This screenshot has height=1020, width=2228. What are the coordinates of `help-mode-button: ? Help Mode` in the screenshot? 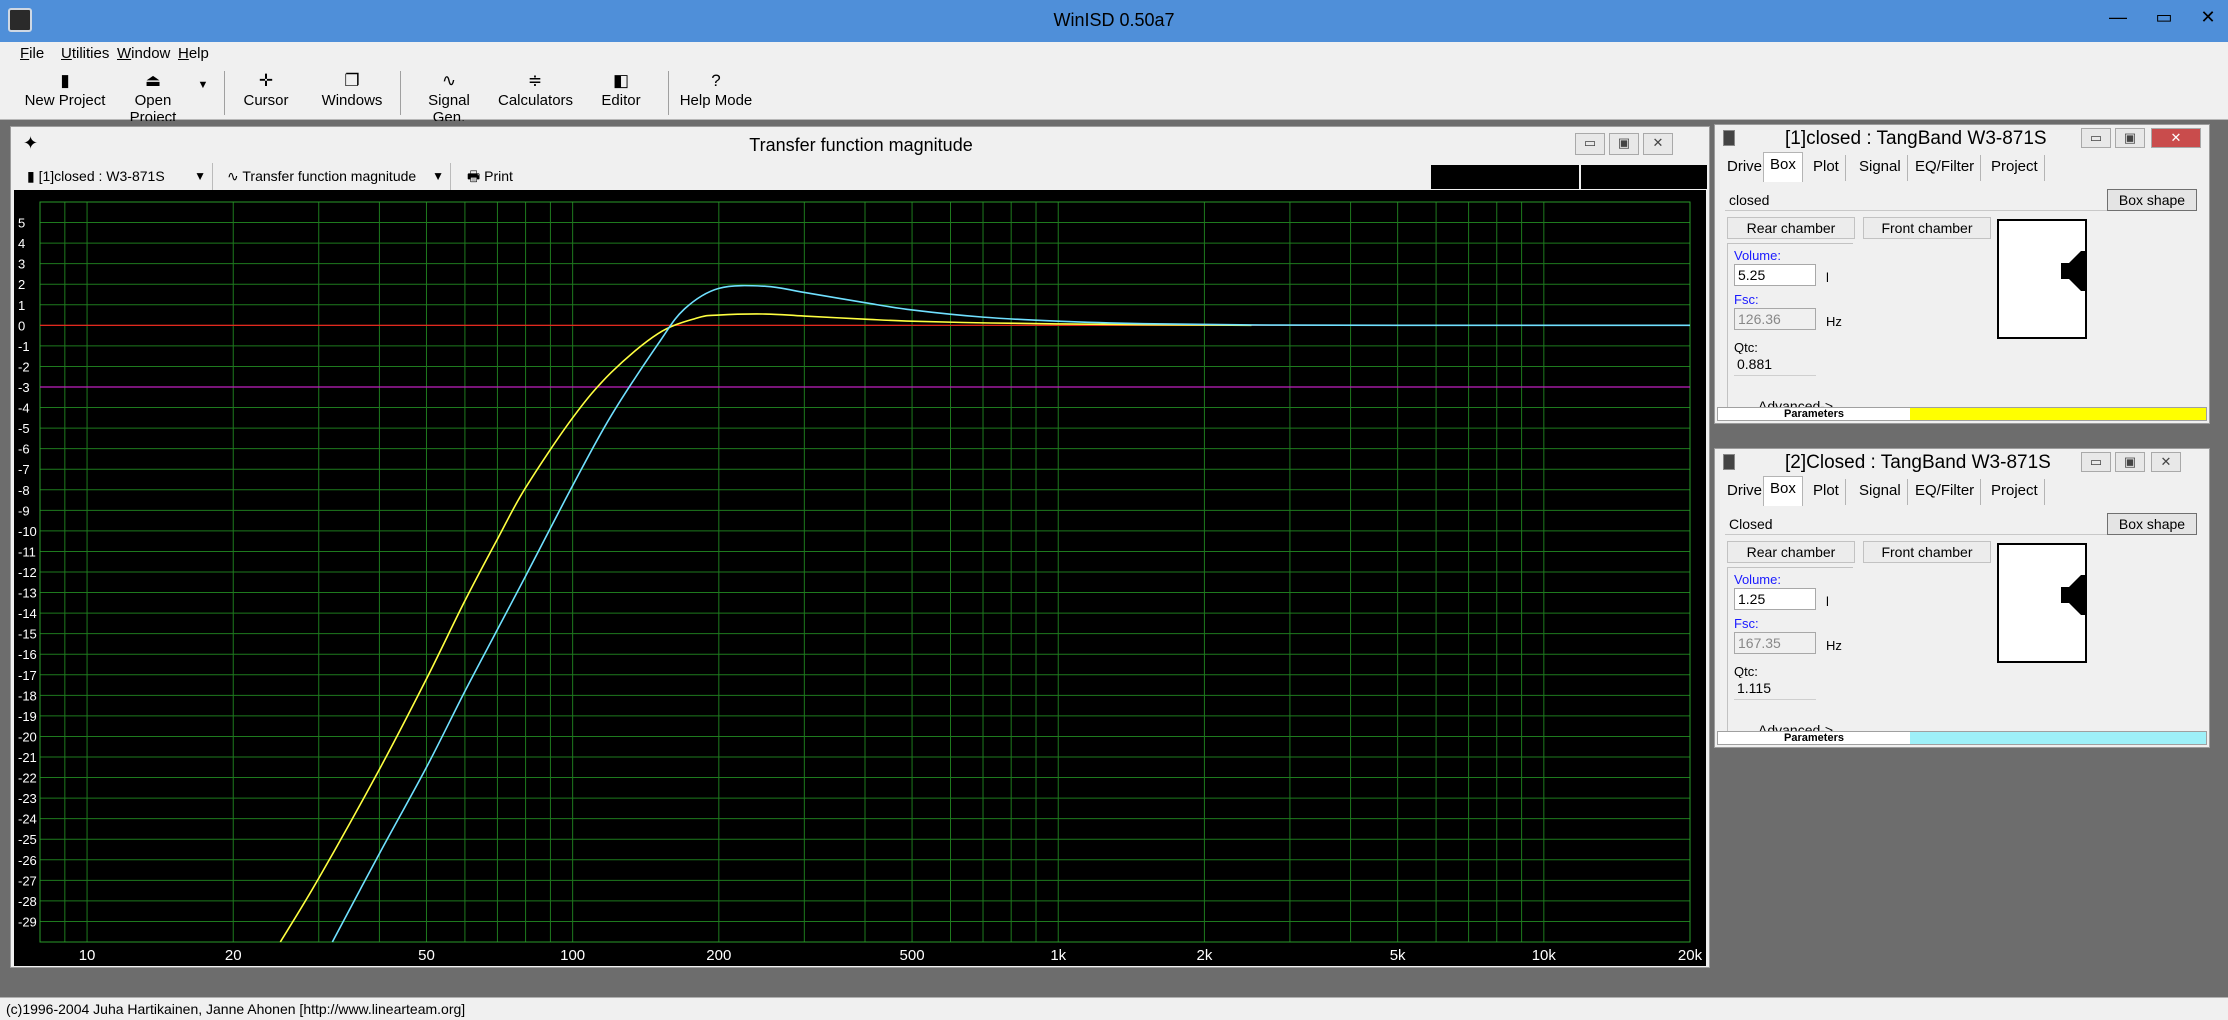 It's located at (716, 93).